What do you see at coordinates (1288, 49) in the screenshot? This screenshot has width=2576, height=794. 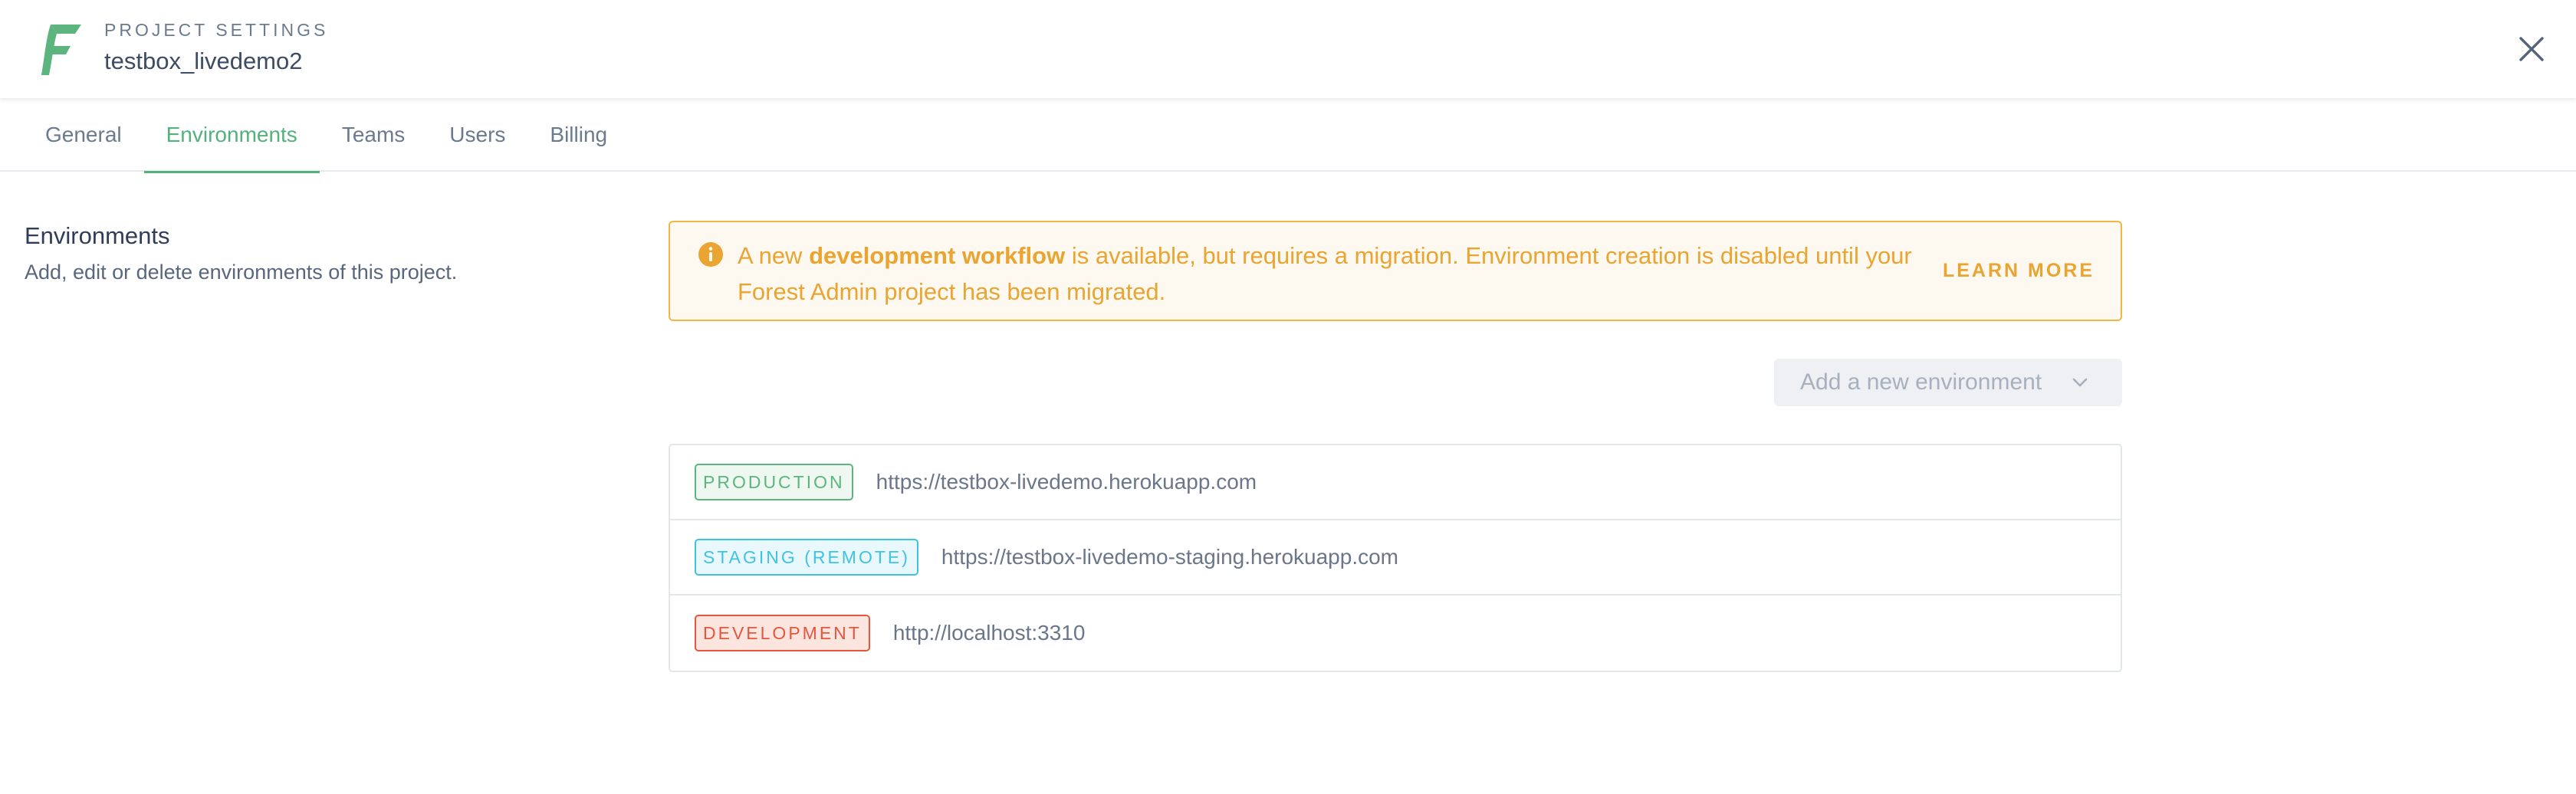 I see `project-settings-header: PROJECT SETTINGS testbox_livedemo2` at bounding box center [1288, 49].